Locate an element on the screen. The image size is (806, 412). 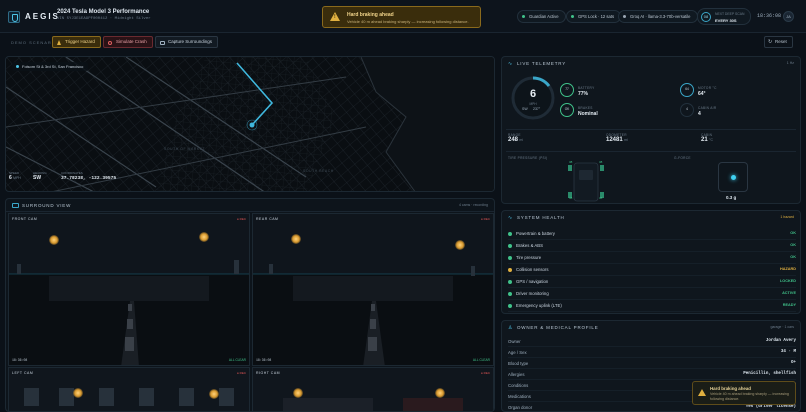
panel-meta: 1 hazard is located at coordinates (787, 217).